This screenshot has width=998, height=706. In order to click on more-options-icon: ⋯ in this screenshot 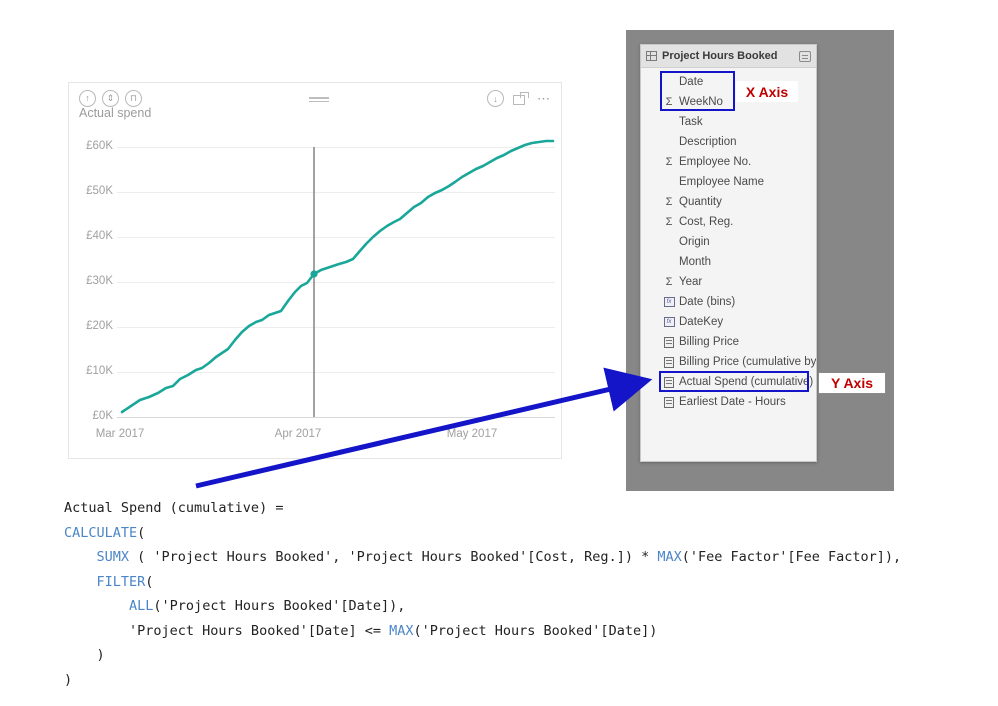, I will do `click(544, 98)`.